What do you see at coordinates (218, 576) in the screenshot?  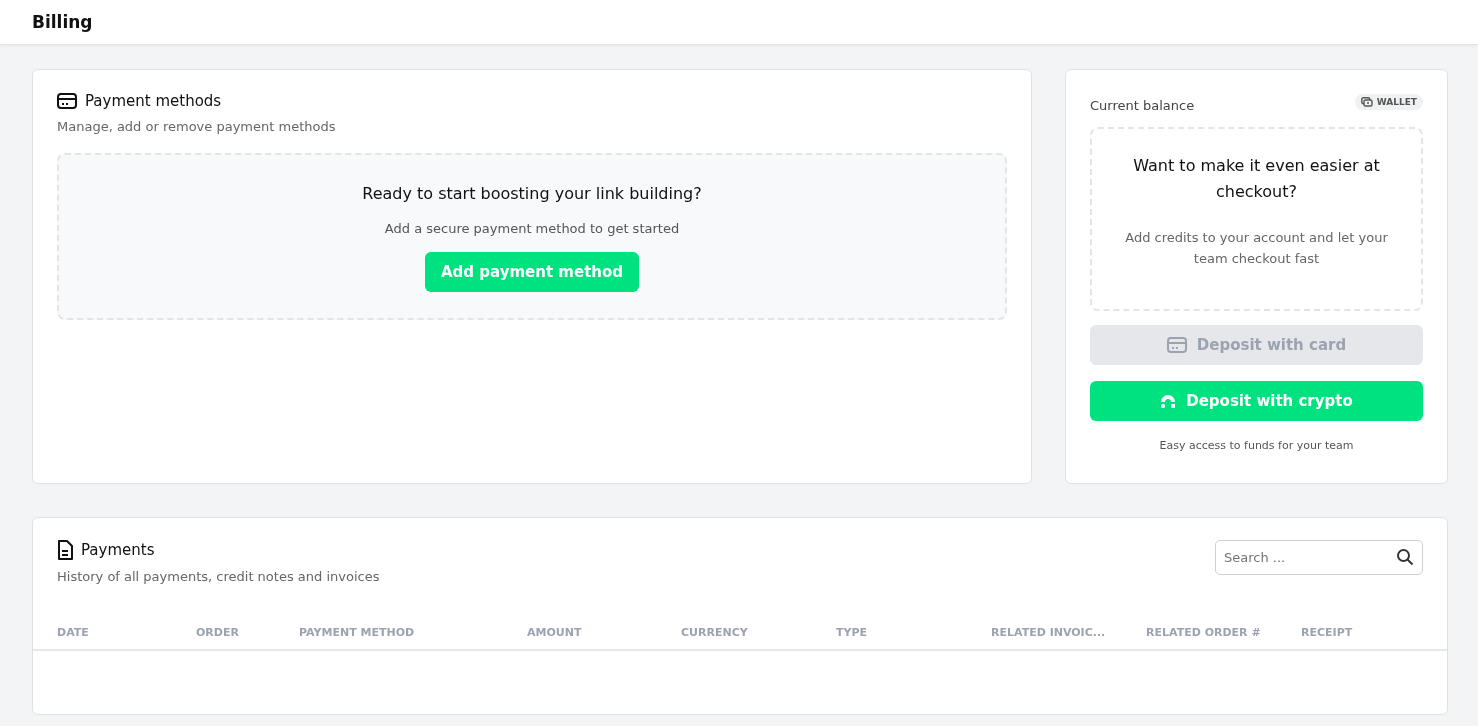 I see `section-subtitle: History of all payments, credit notes and invoices` at bounding box center [218, 576].